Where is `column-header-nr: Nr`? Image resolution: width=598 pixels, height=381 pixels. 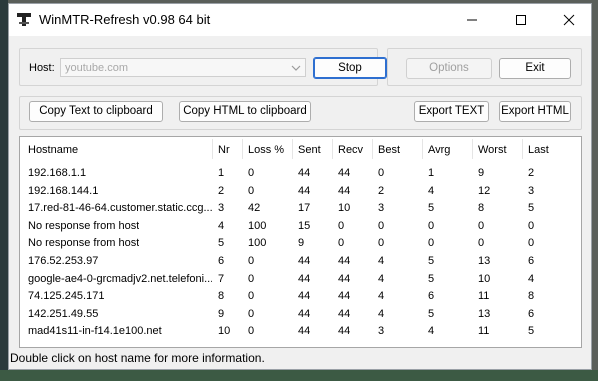
column-header-nr: Nr is located at coordinates (224, 150).